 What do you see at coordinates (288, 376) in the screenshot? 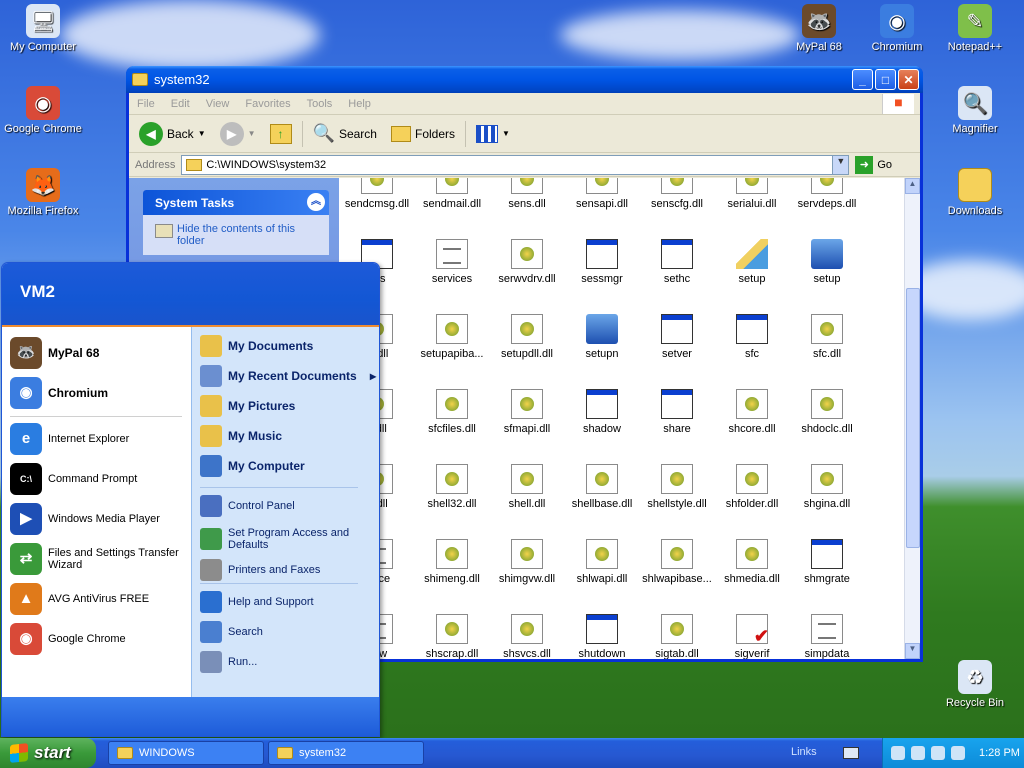
I see `start-my-recent-documents: My Recent Documents ▸` at bounding box center [288, 376].